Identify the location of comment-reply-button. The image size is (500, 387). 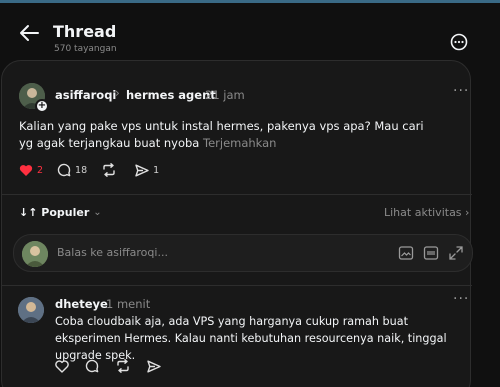
(92, 367).